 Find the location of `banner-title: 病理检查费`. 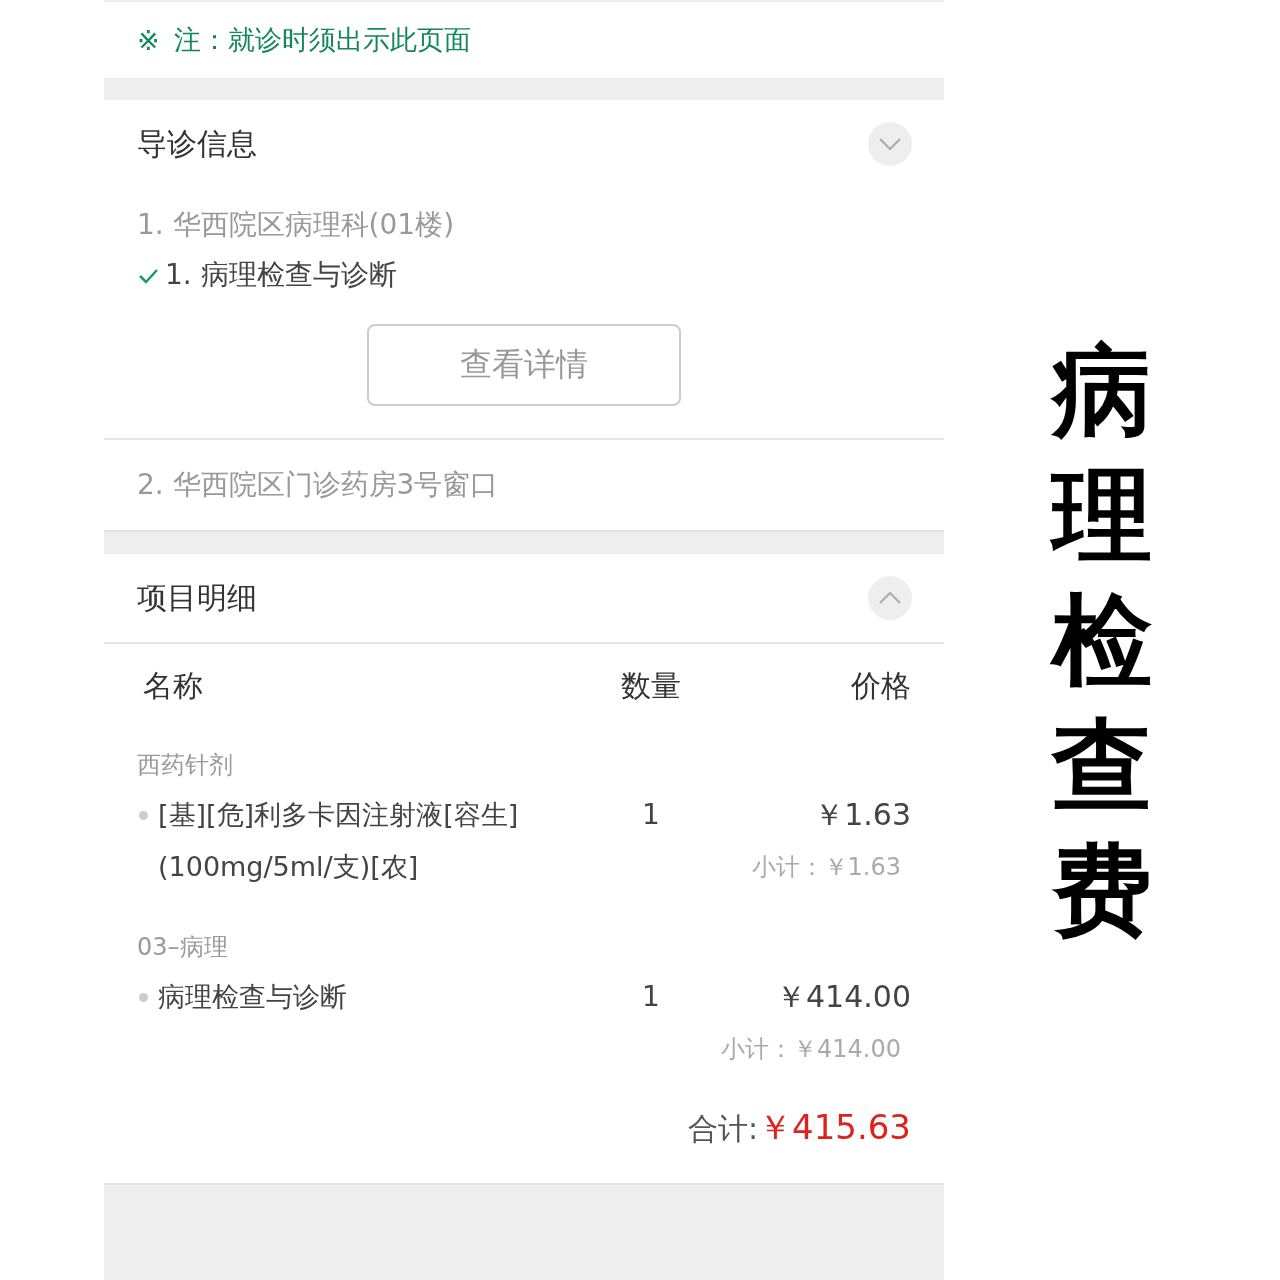

banner-title: 病理检查费 is located at coordinates (1102, 640).